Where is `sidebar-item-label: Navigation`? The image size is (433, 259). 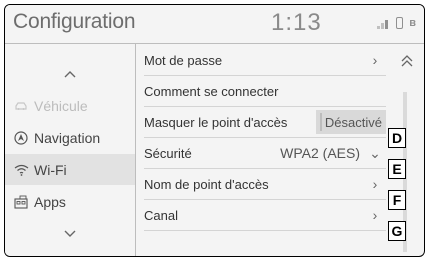
sidebar-item-label: Navigation is located at coordinates (67, 137).